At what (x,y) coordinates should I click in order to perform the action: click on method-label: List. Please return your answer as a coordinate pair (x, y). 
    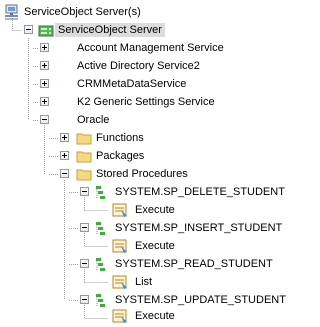
    Looking at the image, I should click on (144, 282).